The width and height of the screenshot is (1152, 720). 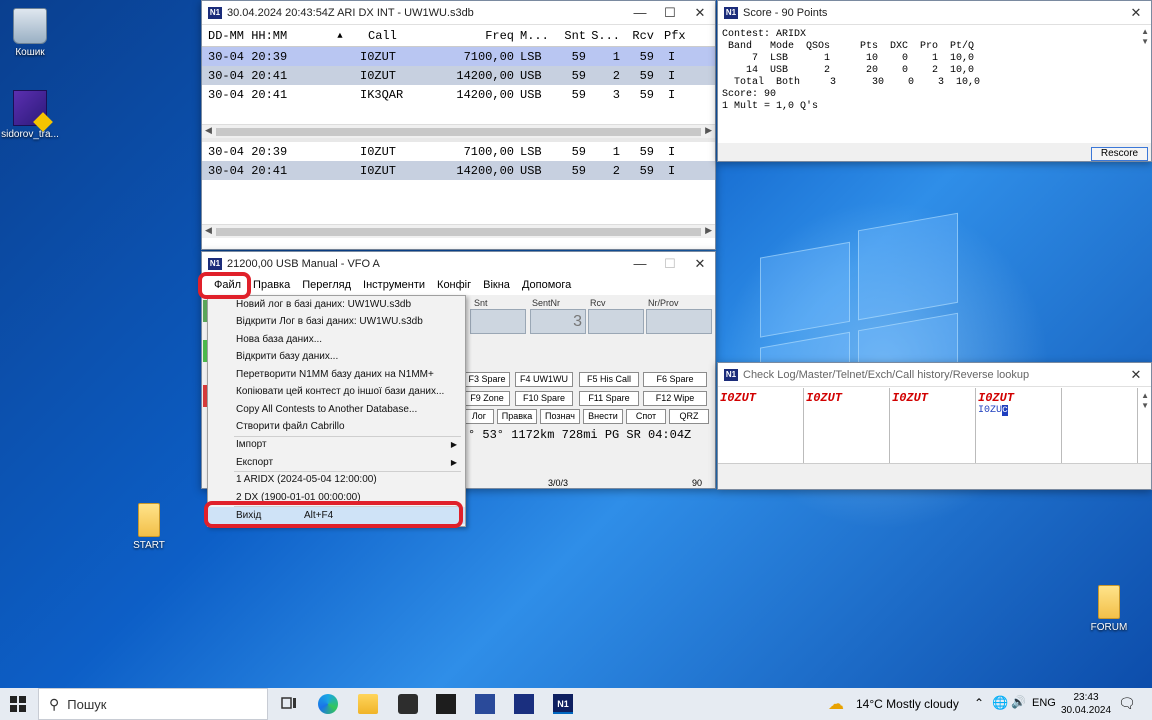 What do you see at coordinates (675, 379) in the screenshot?
I see `f6-key-button: F6 Spare` at bounding box center [675, 379].